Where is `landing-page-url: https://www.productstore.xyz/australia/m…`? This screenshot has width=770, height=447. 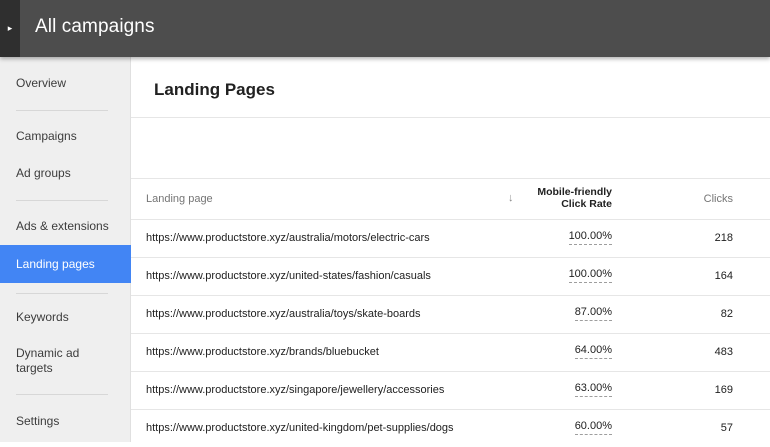 landing-page-url: https://www.productstore.xyz/australia/m… is located at coordinates (288, 238).